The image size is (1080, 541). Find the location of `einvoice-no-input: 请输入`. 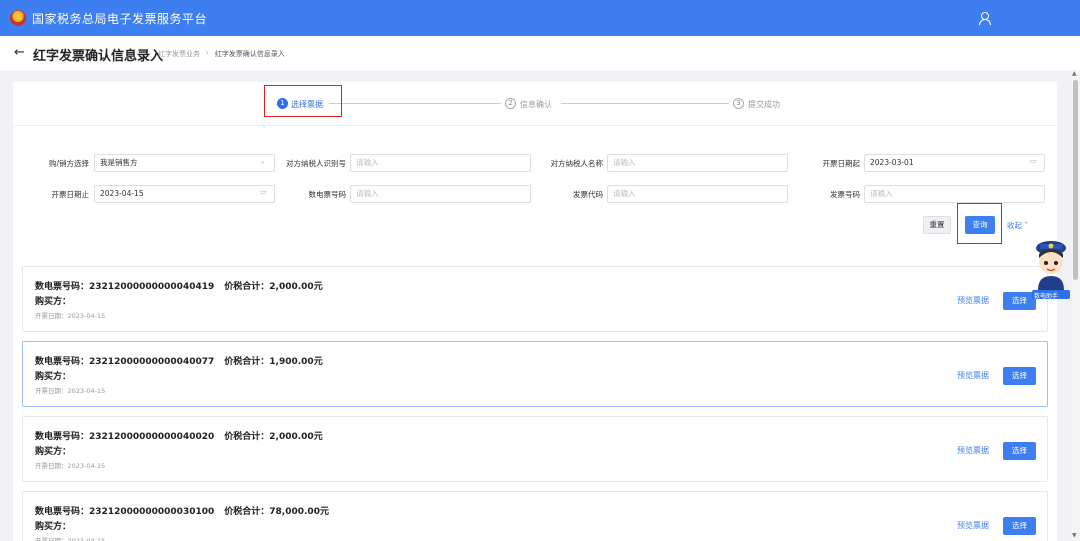

einvoice-no-input: 请输入 is located at coordinates (440, 194).